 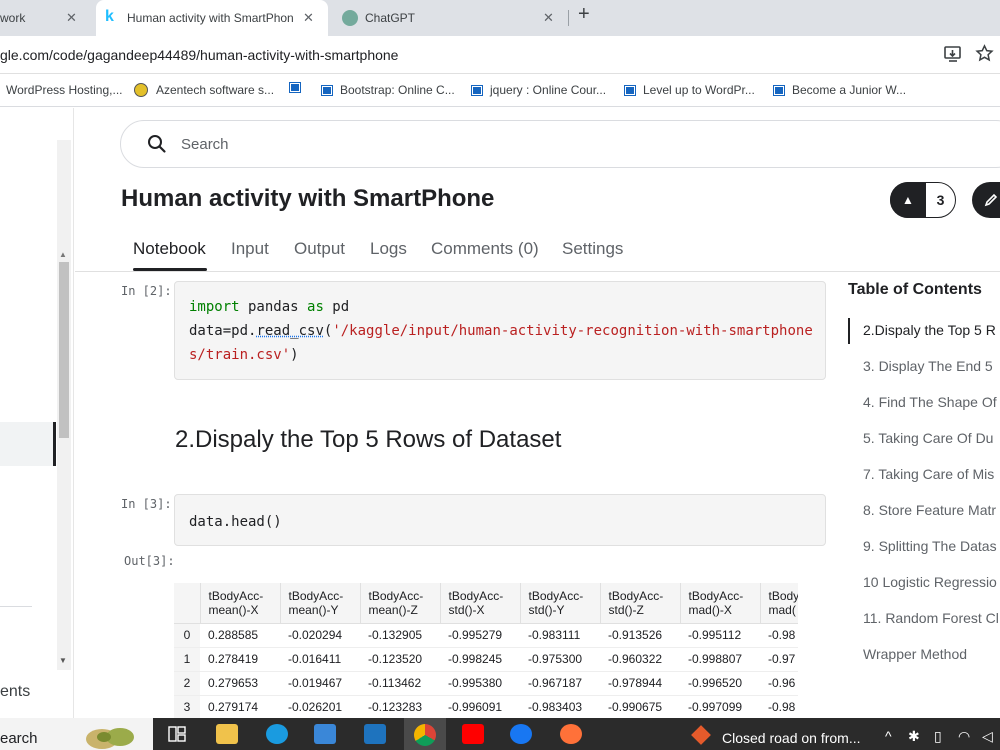 What do you see at coordinates (964, 736) in the screenshot?
I see `wifi-icon: ◠` at bounding box center [964, 736].